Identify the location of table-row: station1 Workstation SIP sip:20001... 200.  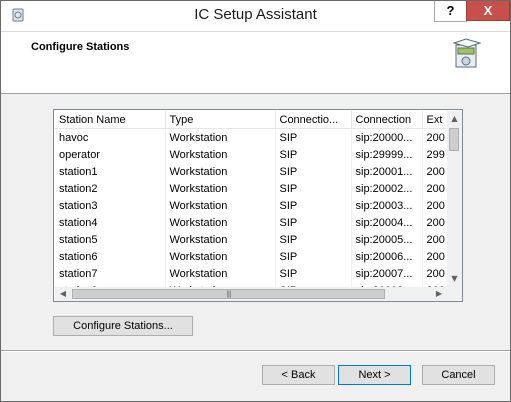
(250, 171).